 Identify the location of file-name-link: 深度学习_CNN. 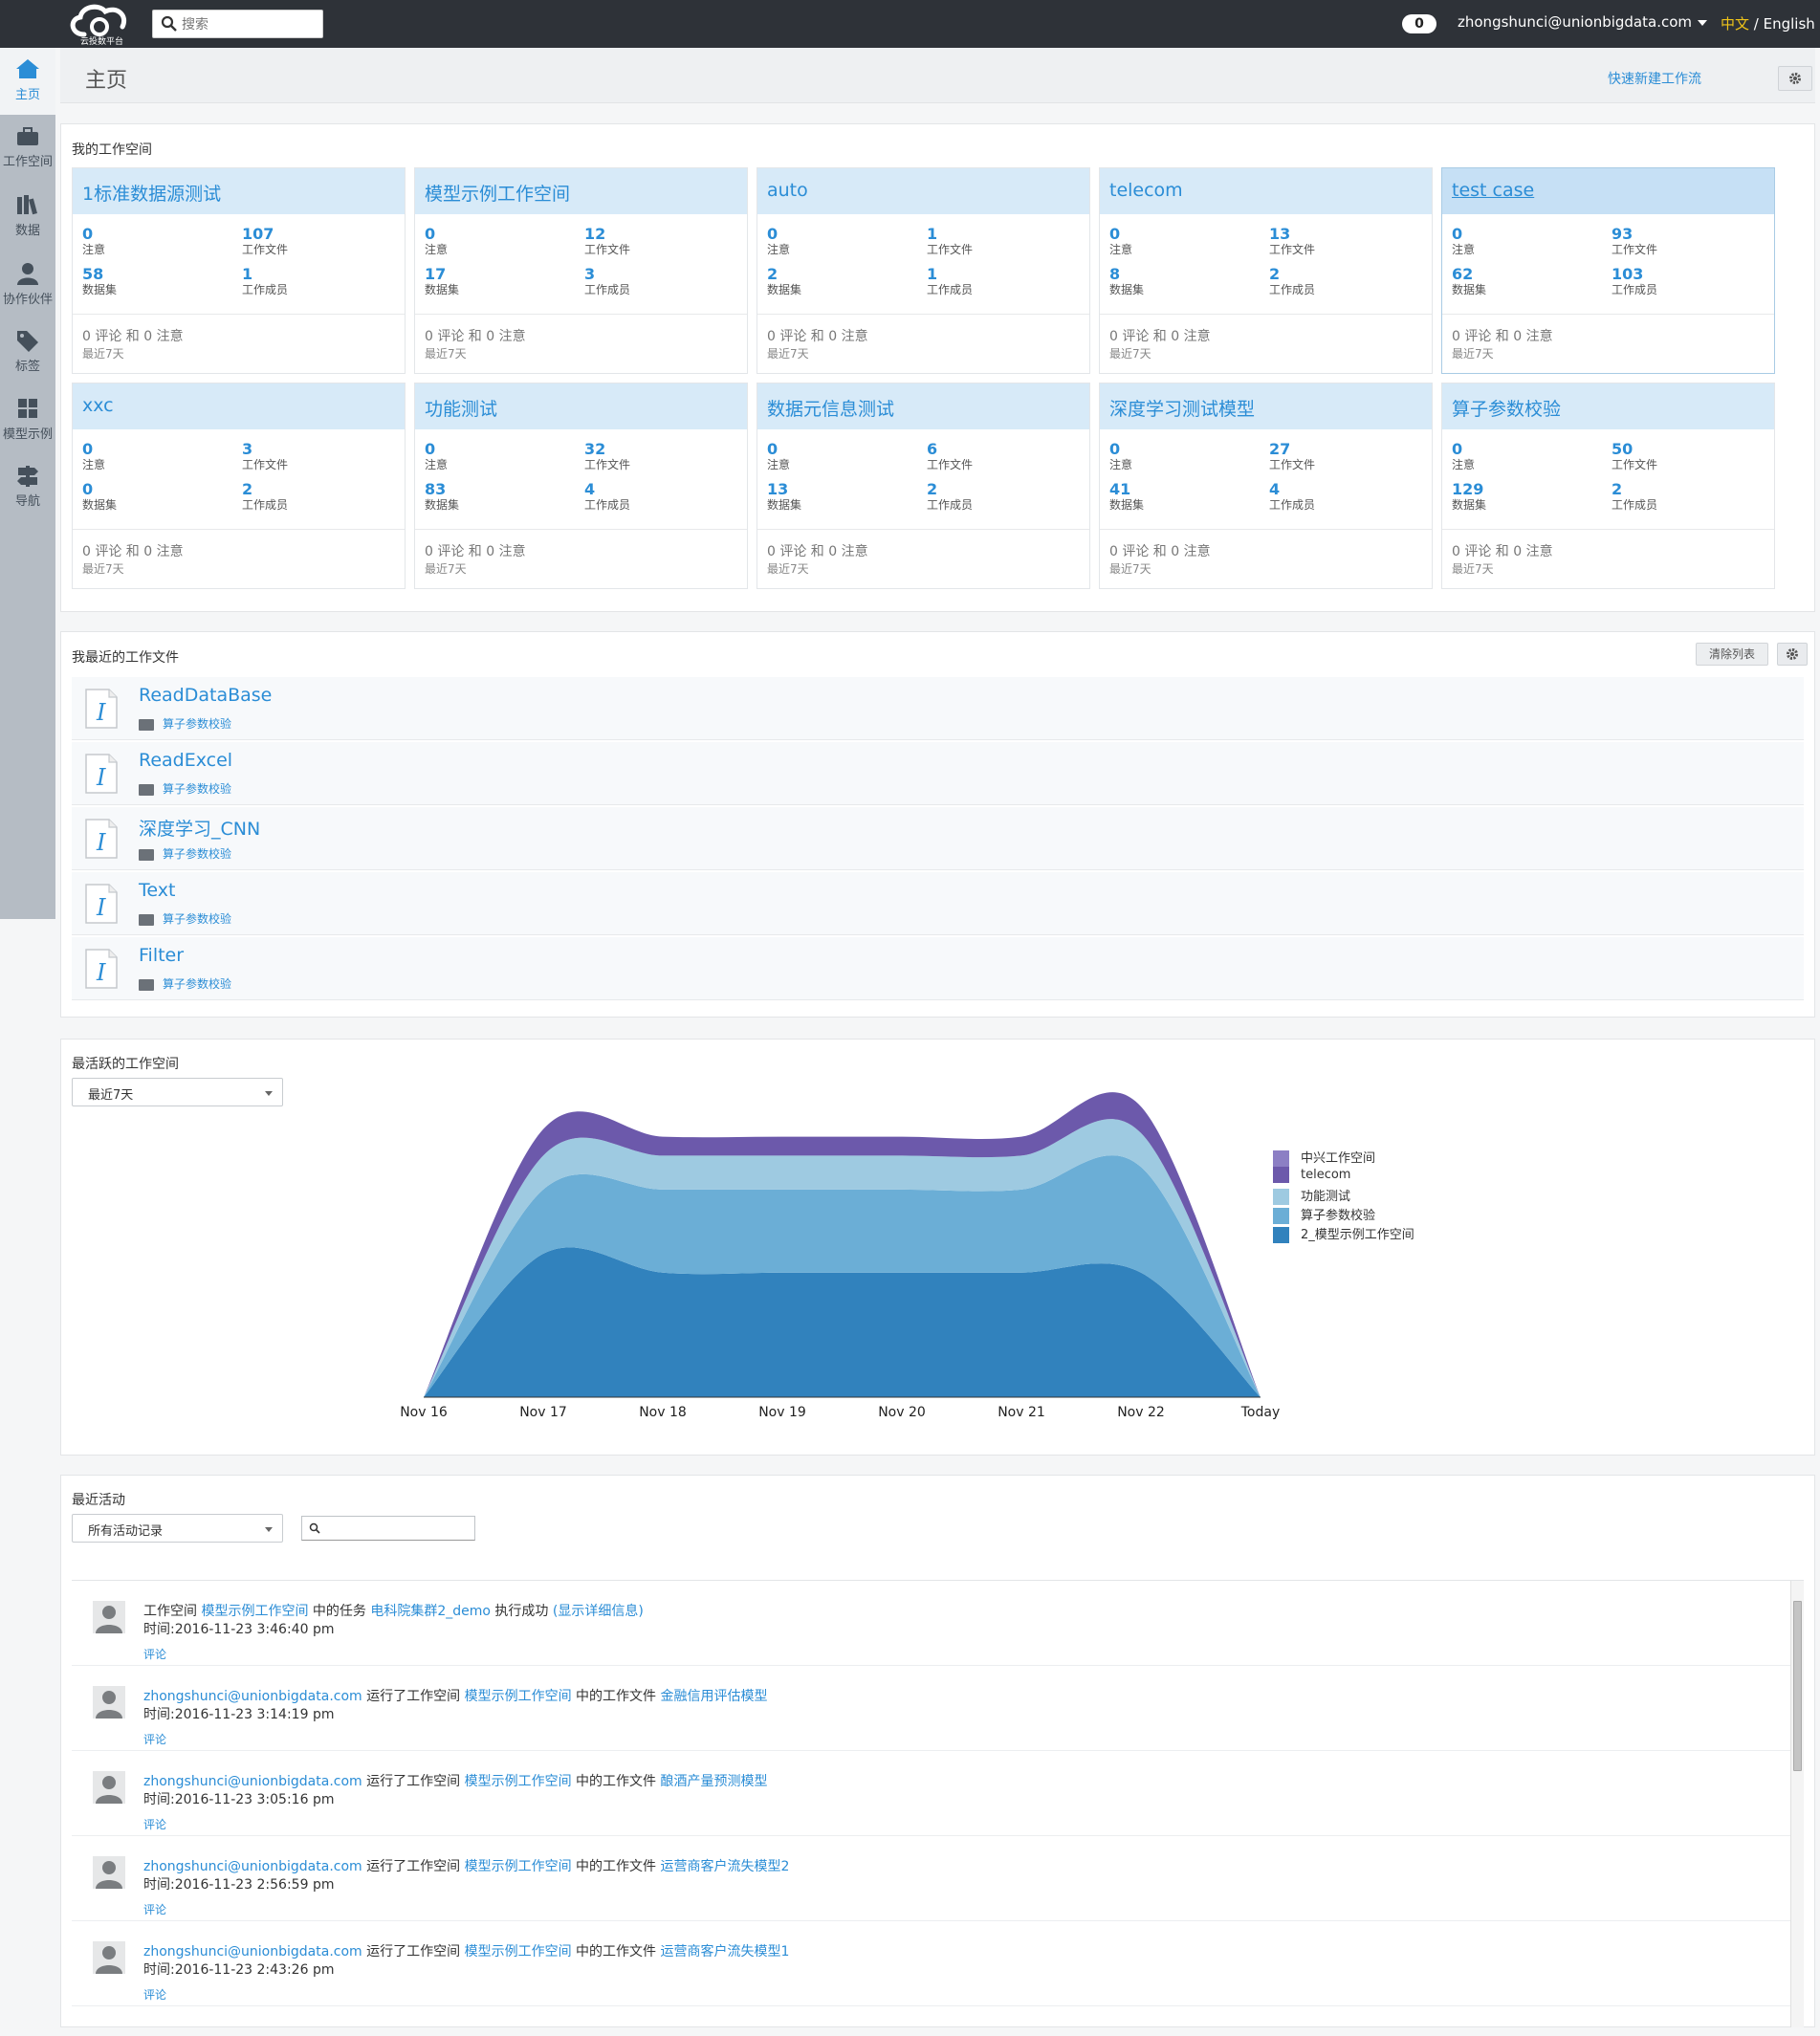
(200, 828).